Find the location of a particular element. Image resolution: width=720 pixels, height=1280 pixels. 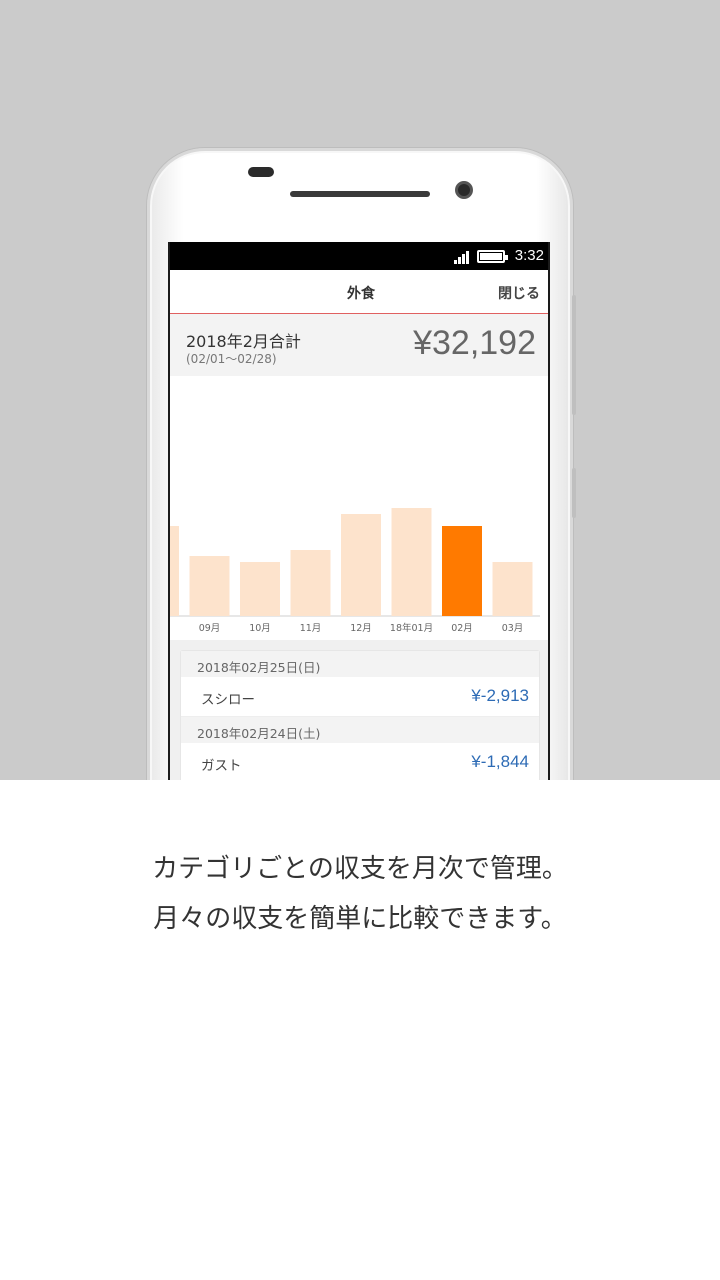

caption-line-2: 月々の収支を簡単に比較できます。 is located at coordinates (360, 919).